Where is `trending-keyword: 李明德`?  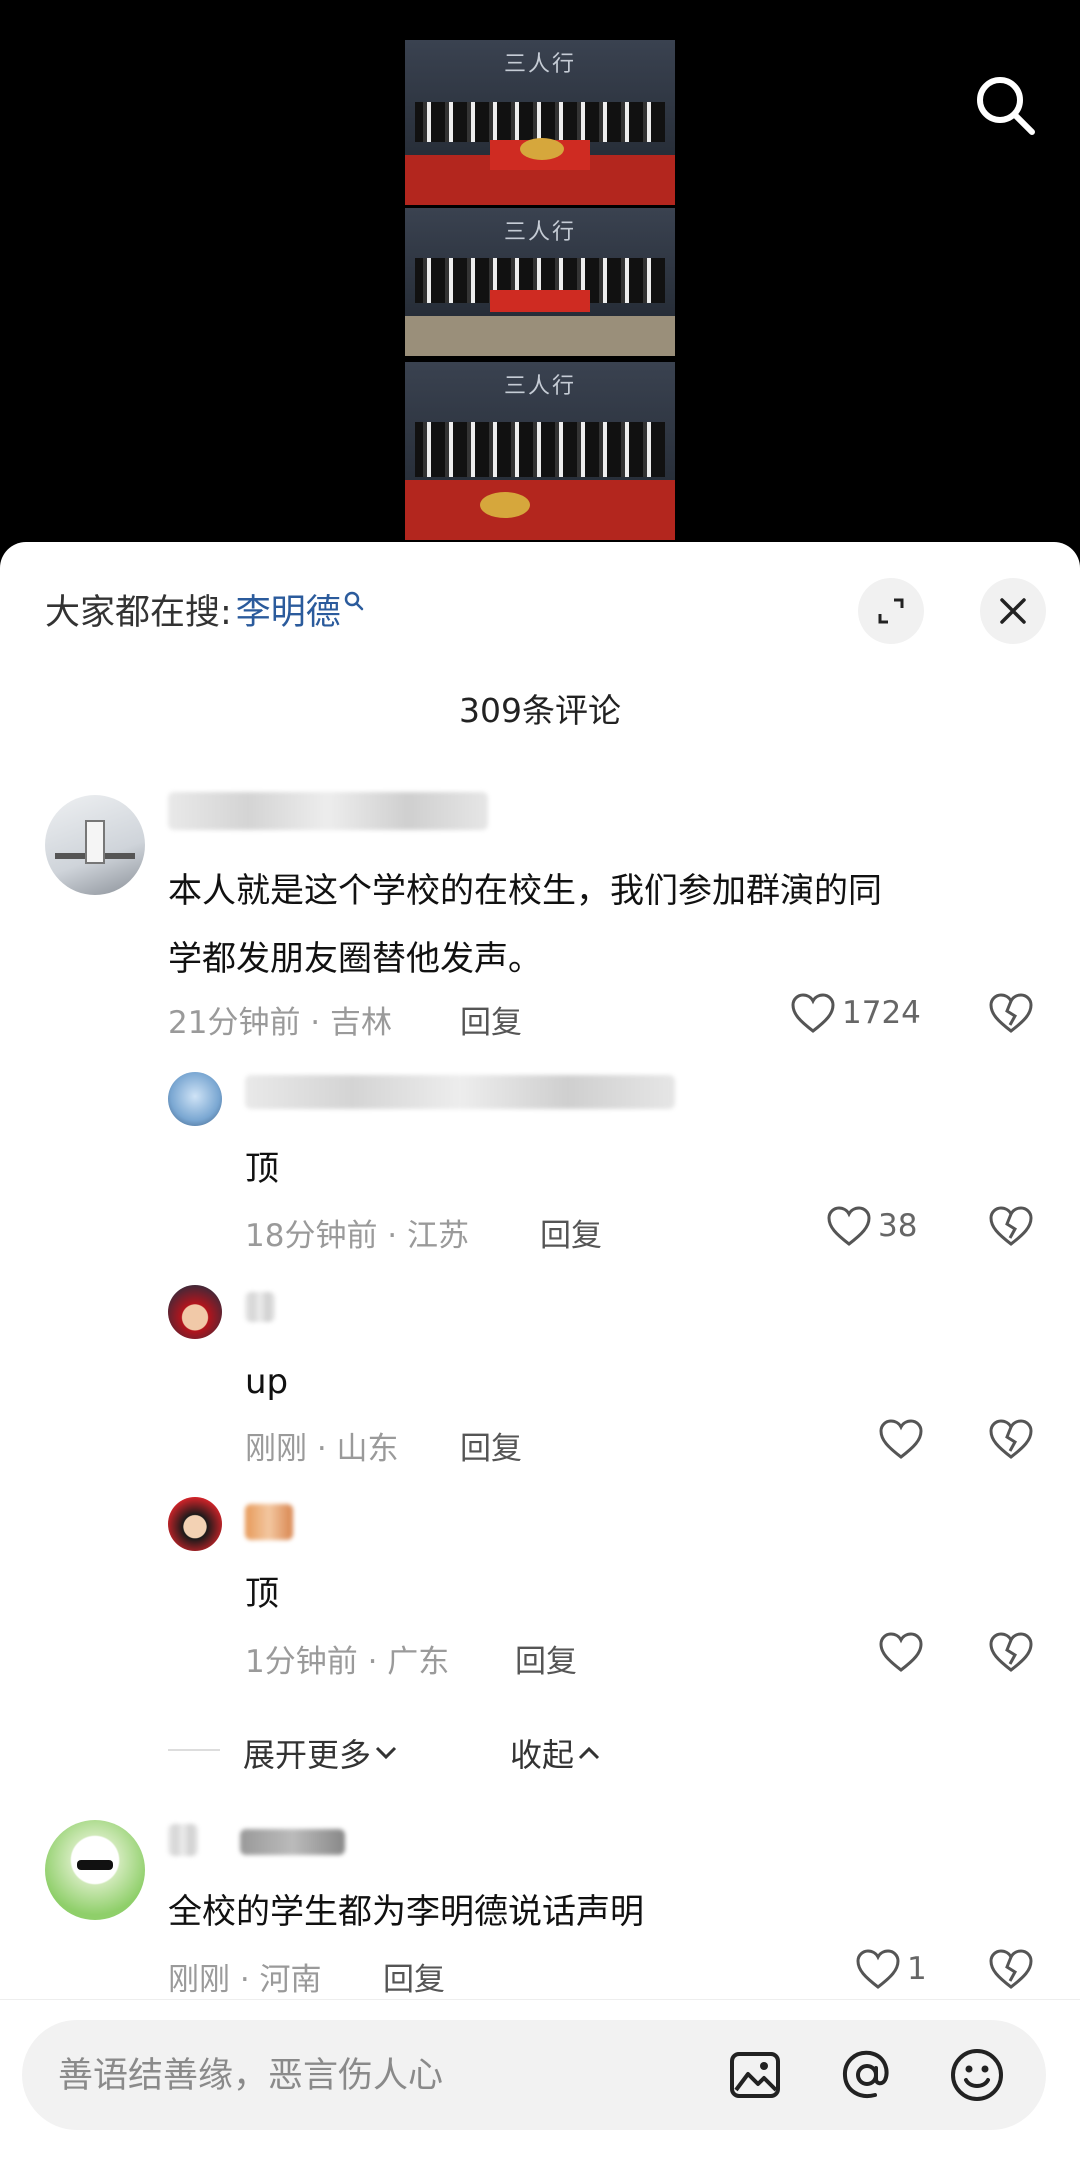
trending-keyword: 李明德 is located at coordinates (288, 609).